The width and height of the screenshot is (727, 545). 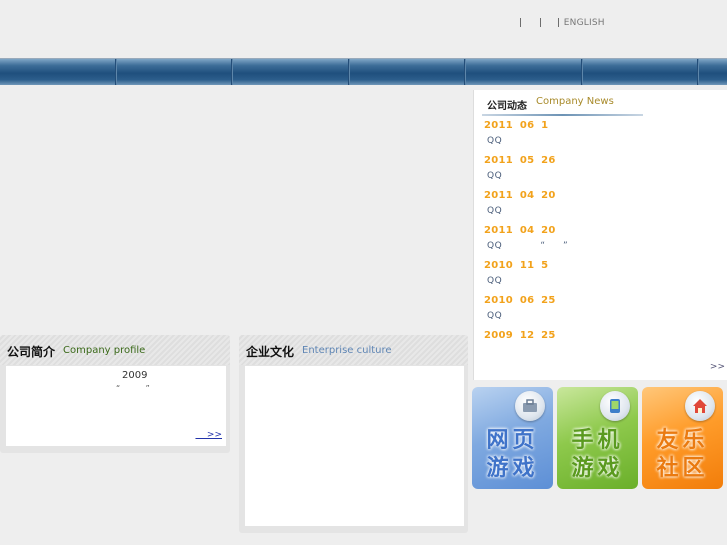 What do you see at coordinates (575, 101) in the screenshot?
I see `news-title-en: Company News` at bounding box center [575, 101].